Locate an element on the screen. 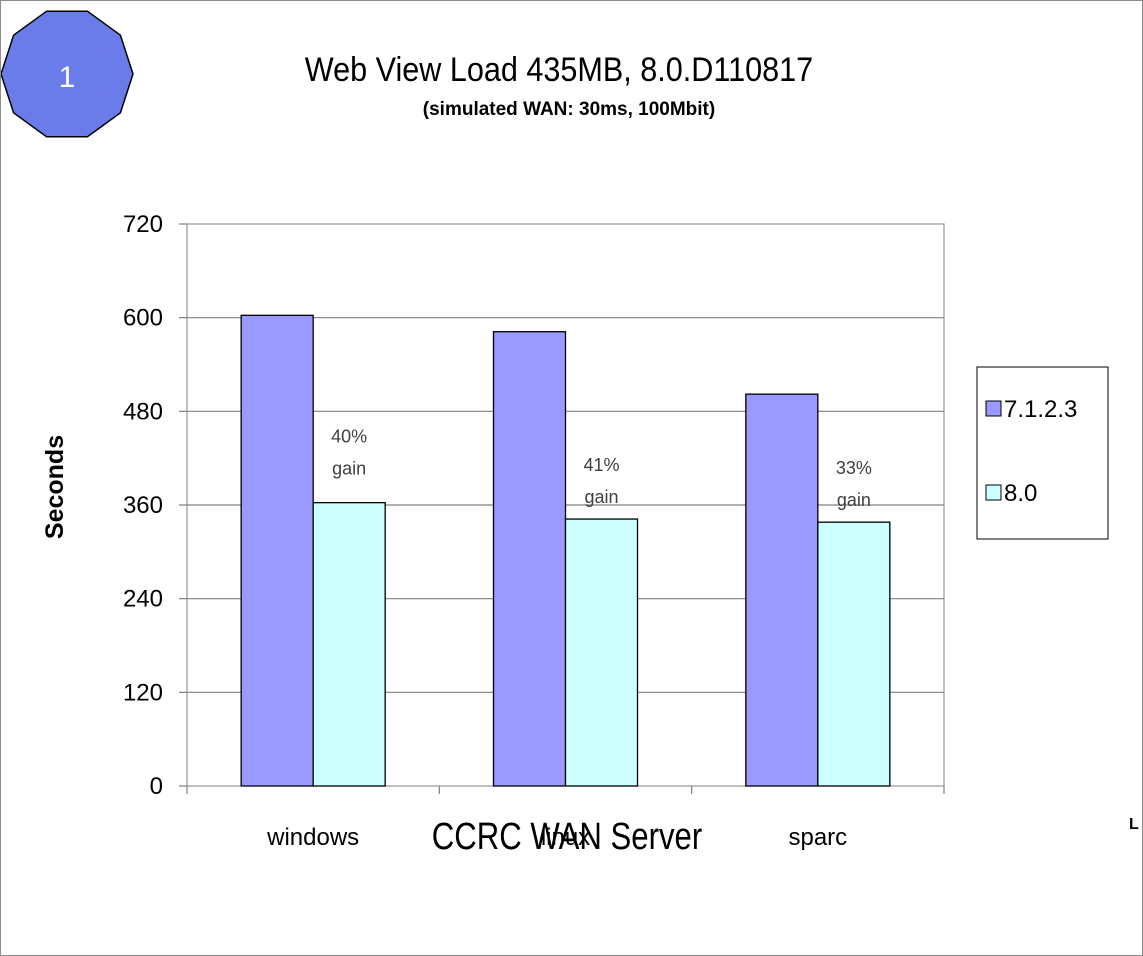 The image size is (1143, 956). x-tick-label: windows is located at coordinates (312, 837).